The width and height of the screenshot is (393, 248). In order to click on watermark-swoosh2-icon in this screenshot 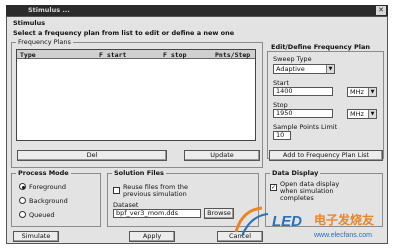, I will do `click(255, 225)`.